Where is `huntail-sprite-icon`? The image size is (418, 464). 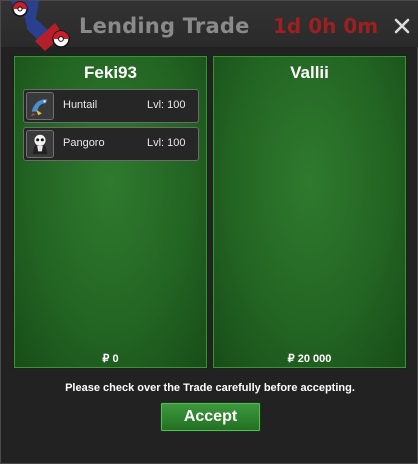 huntail-sprite-icon is located at coordinates (40, 106).